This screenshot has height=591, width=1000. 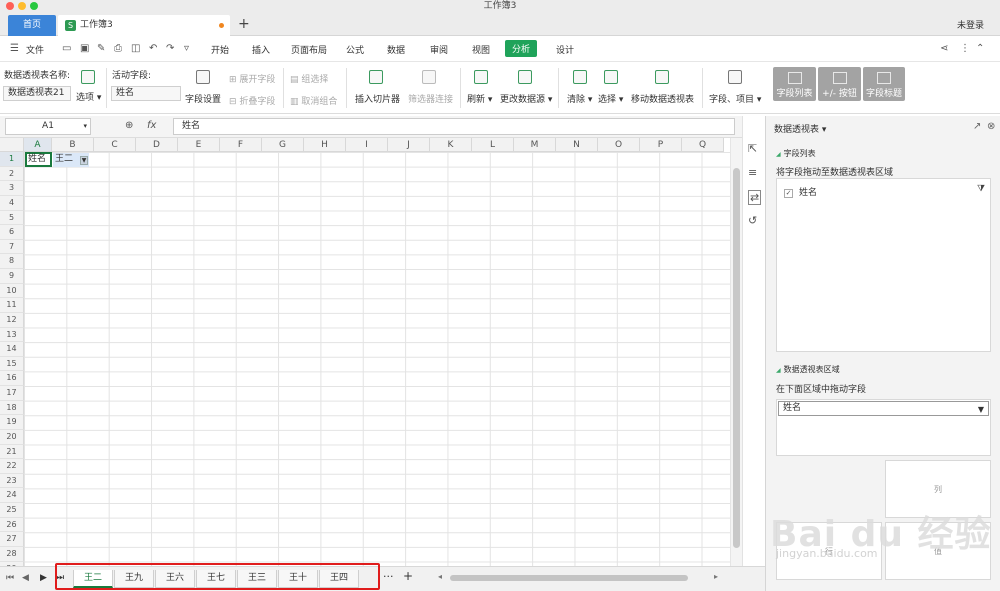 What do you see at coordinates (429, 77) in the screenshot?
I see `filter-connections-icon` at bounding box center [429, 77].